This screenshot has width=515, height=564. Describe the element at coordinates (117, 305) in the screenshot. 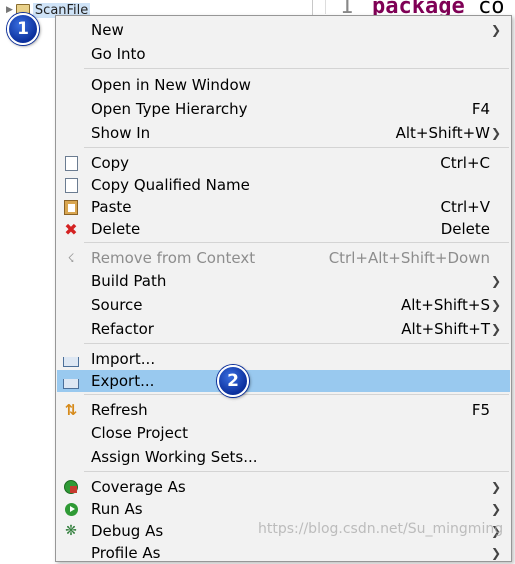

I see `menu-item-label: Source` at that location.